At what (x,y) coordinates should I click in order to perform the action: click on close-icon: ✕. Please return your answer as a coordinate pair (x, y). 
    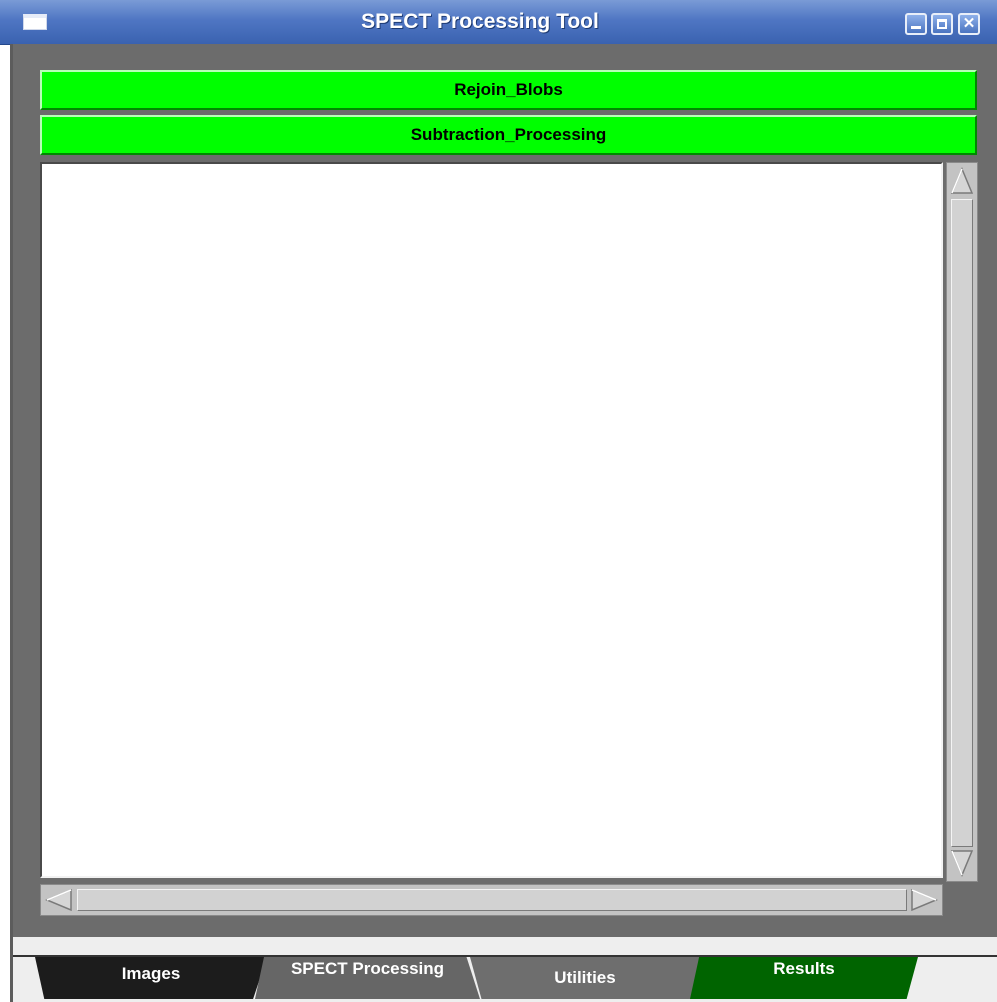
    Looking at the image, I should click on (969, 23).